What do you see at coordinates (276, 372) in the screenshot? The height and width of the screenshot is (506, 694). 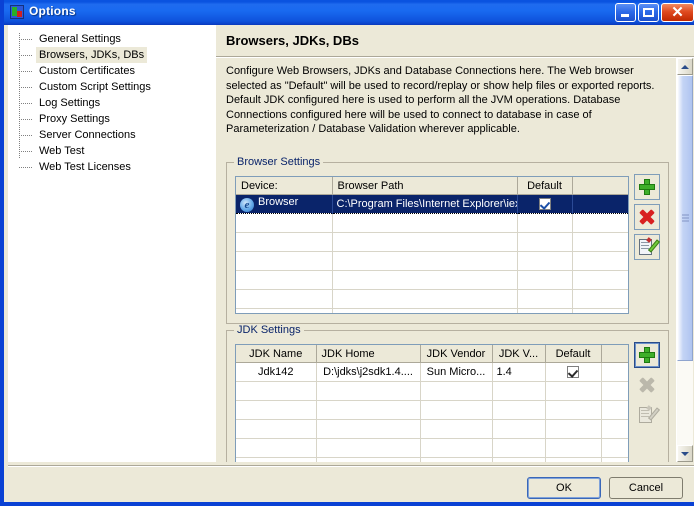 I see `jdk-name-cell: Jdk142` at bounding box center [276, 372].